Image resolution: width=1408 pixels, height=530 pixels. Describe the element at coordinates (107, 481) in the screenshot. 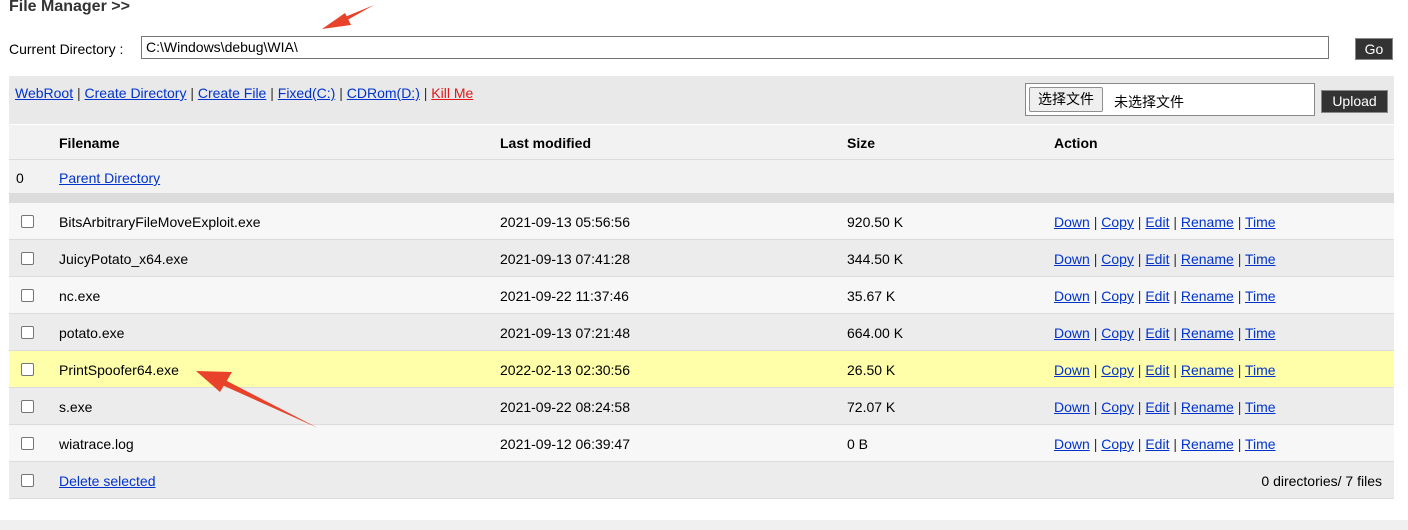

I see `delete-selected-link: Delete selected` at that location.